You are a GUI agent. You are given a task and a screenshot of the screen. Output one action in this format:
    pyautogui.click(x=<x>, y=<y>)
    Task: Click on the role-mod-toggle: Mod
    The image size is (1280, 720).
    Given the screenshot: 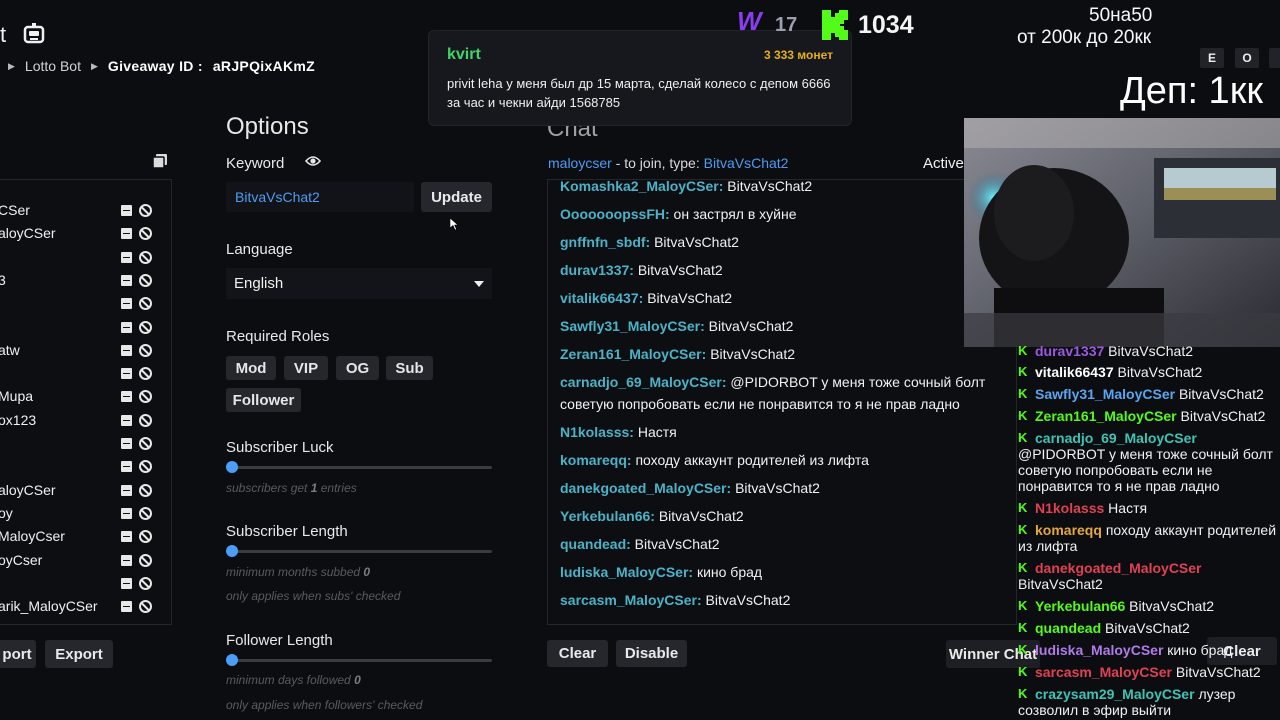 What is the action you would take?
    pyautogui.click(x=251, y=368)
    